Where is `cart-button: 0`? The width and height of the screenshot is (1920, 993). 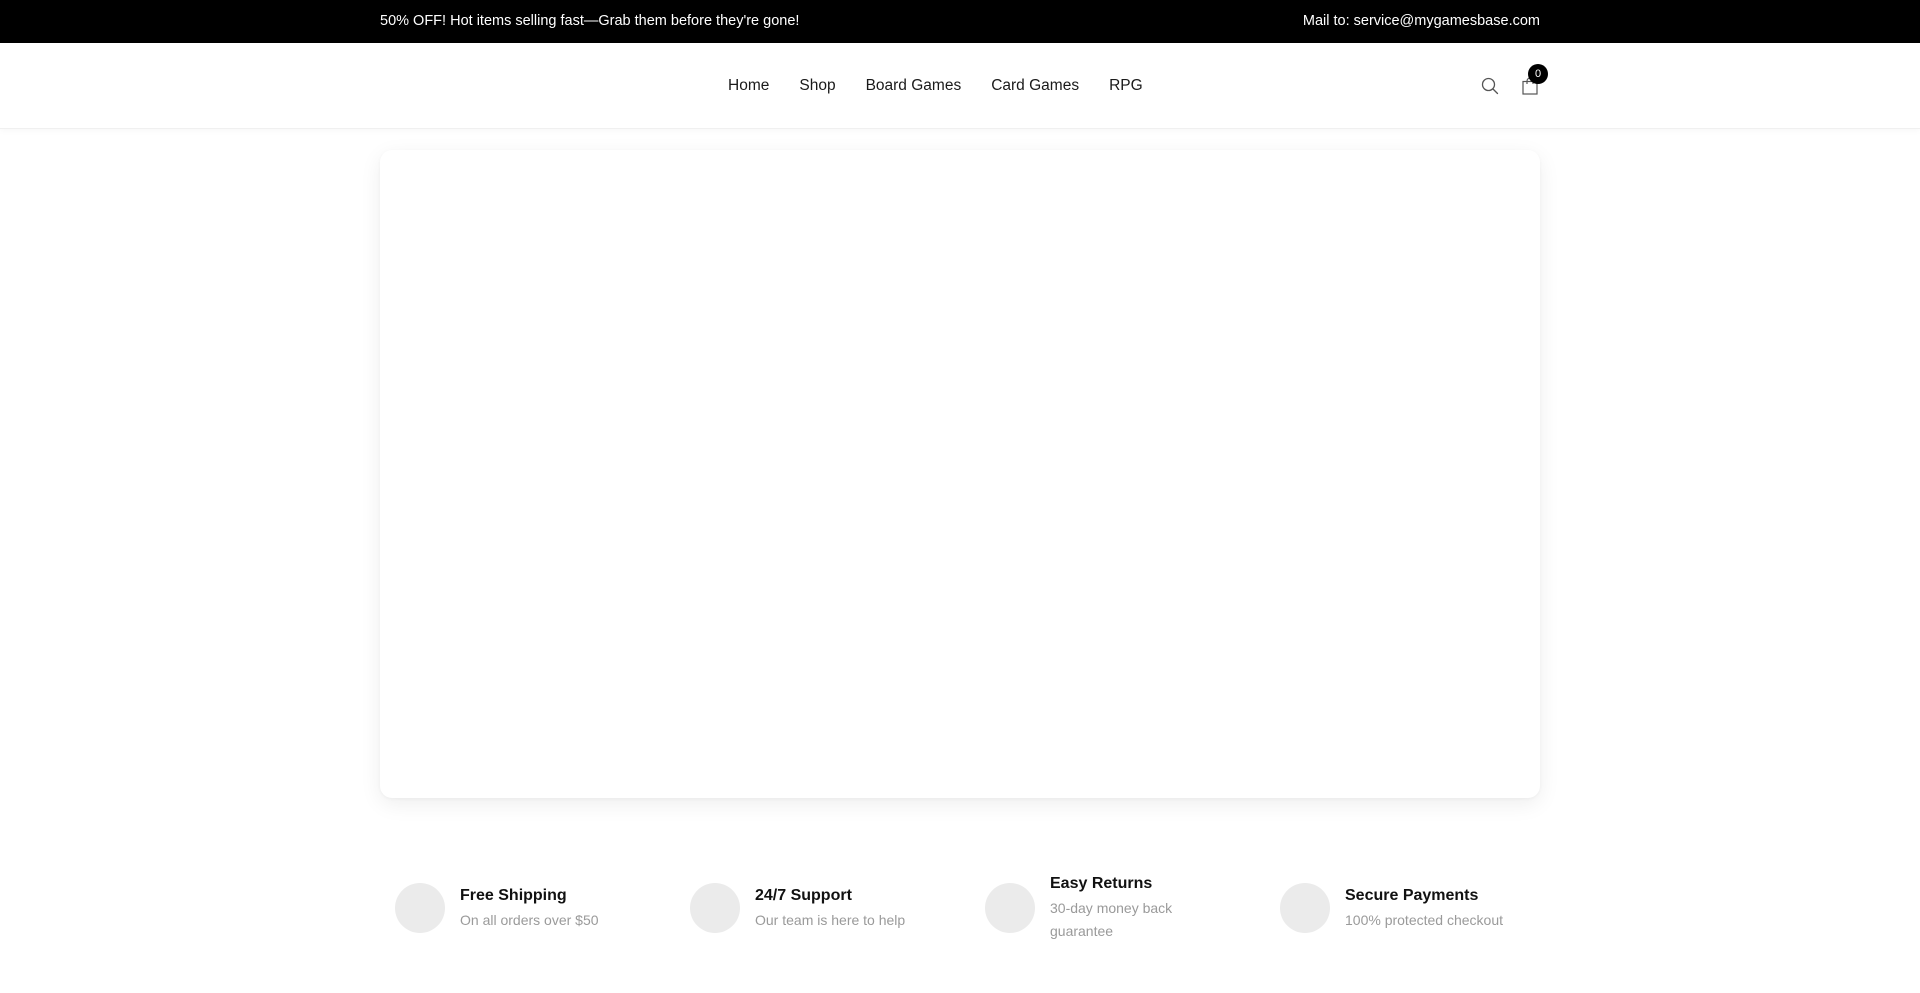
cart-button: 0 is located at coordinates (1534, 80).